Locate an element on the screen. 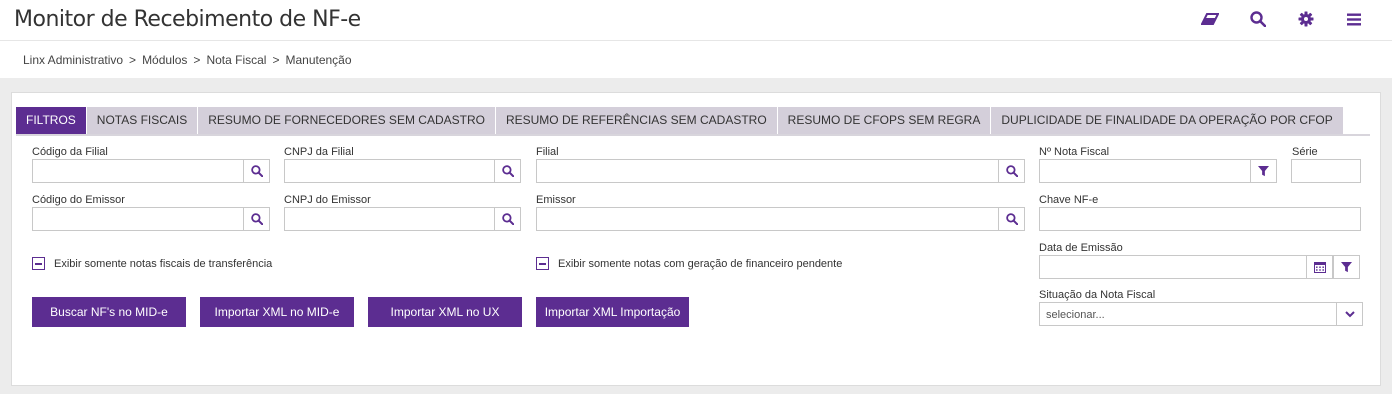  emissor-search-button is located at coordinates (1011, 219).